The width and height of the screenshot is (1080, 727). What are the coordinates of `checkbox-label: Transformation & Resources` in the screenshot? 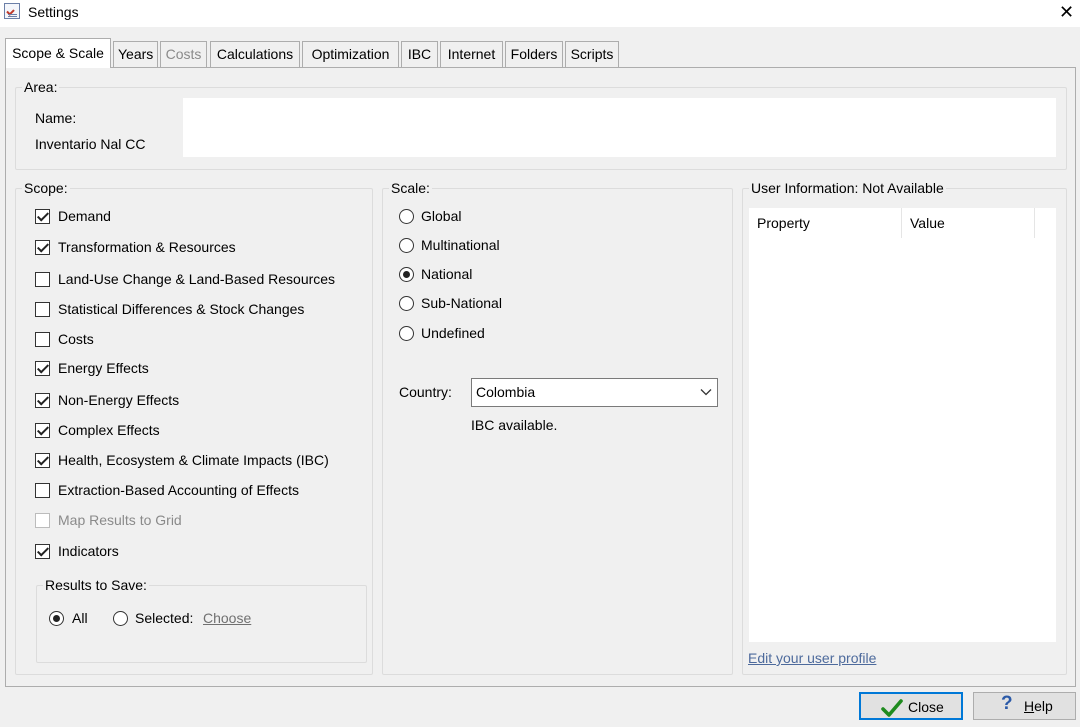 It's located at (147, 247).